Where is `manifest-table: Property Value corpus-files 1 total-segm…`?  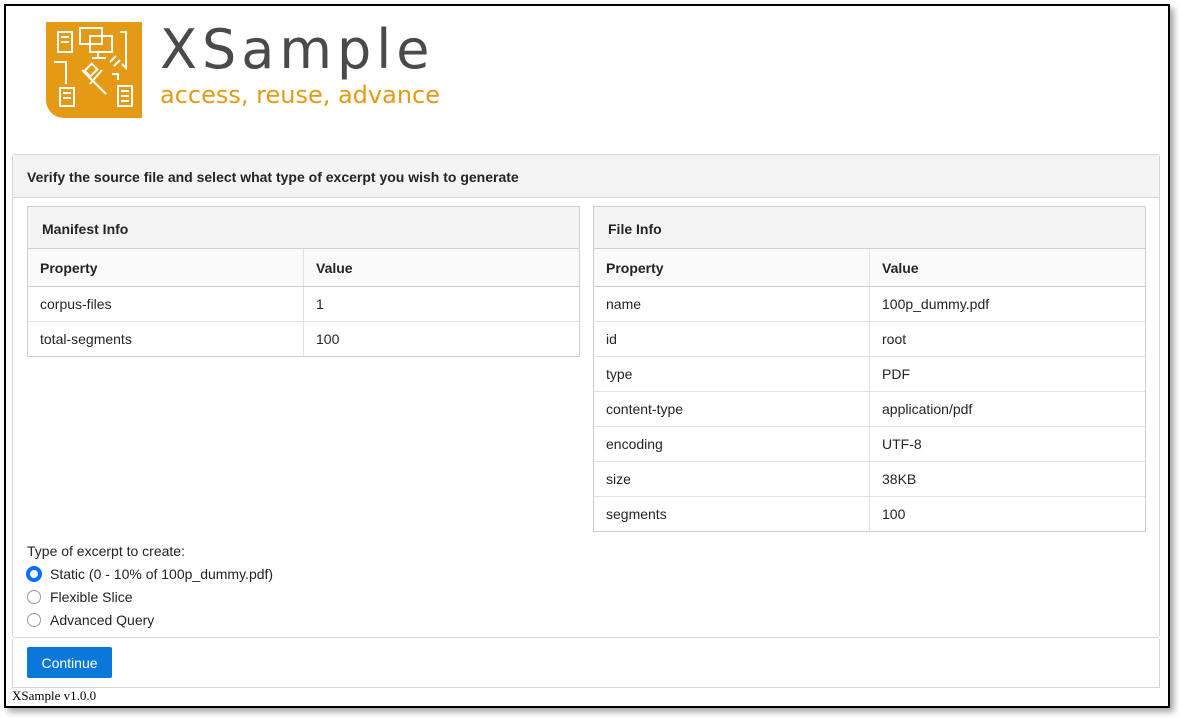
manifest-table: Property Value corpus-files 1 total-segm… is located at coordinates (303, 302).